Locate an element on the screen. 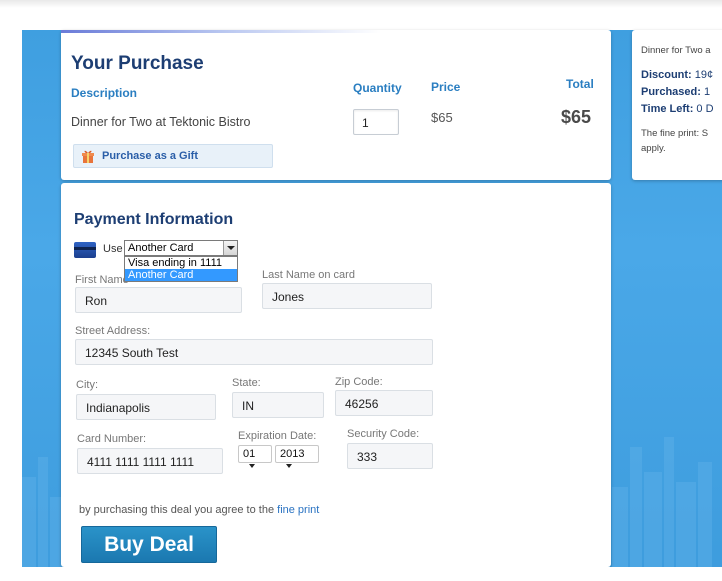 The image size is (722, 581). top-shadow is located at coordinates (361, 4).